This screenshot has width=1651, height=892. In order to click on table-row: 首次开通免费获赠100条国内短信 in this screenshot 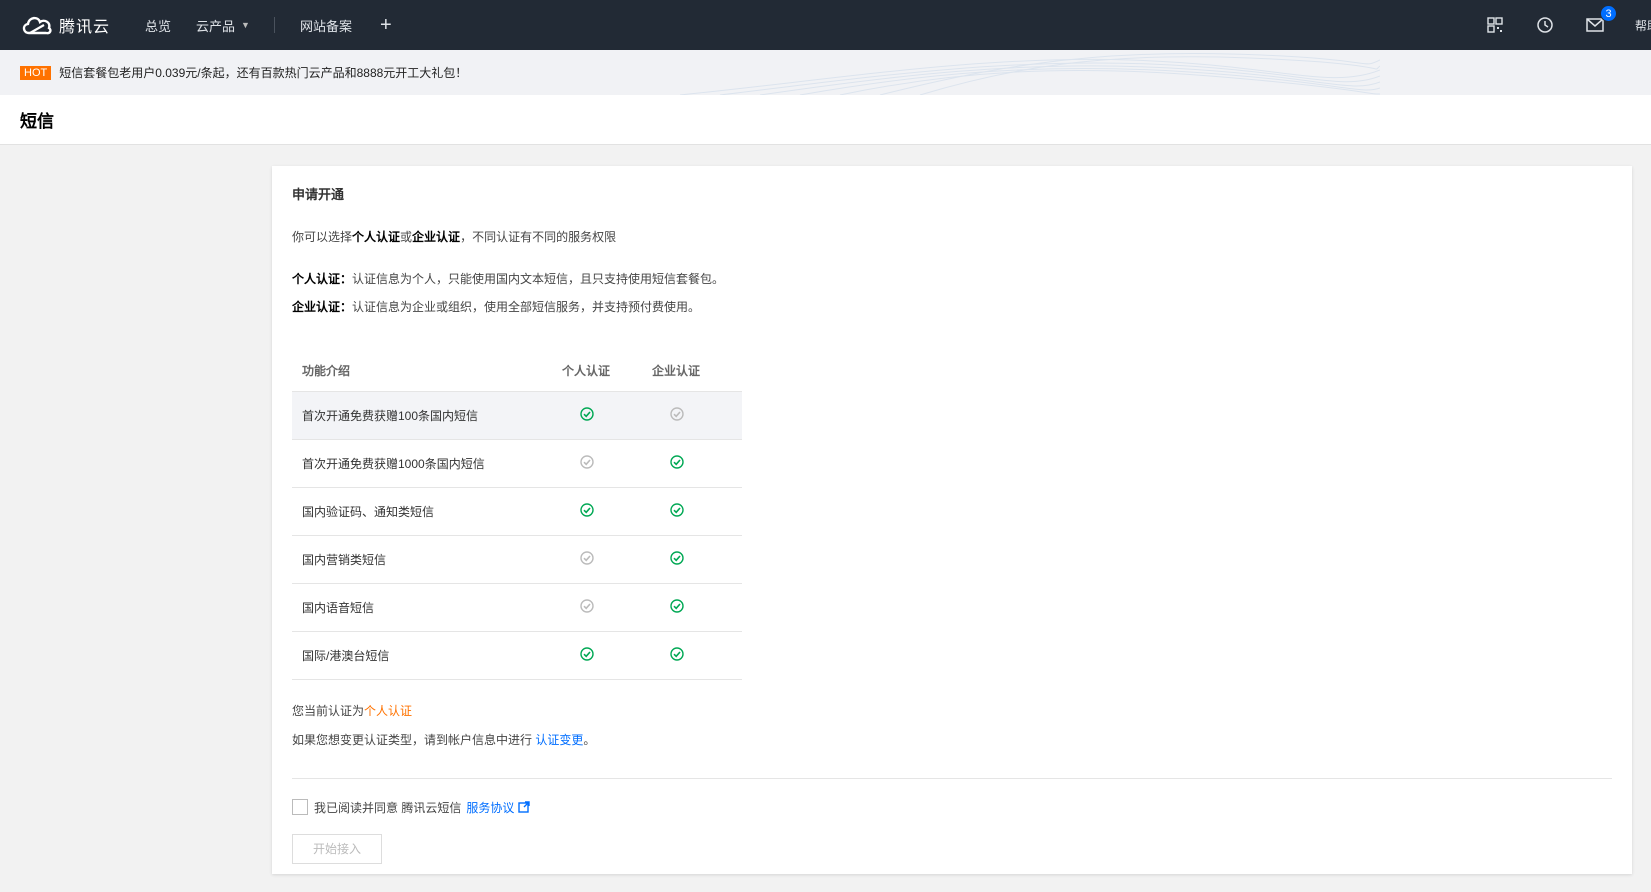, I will do `click(517, 415)`.